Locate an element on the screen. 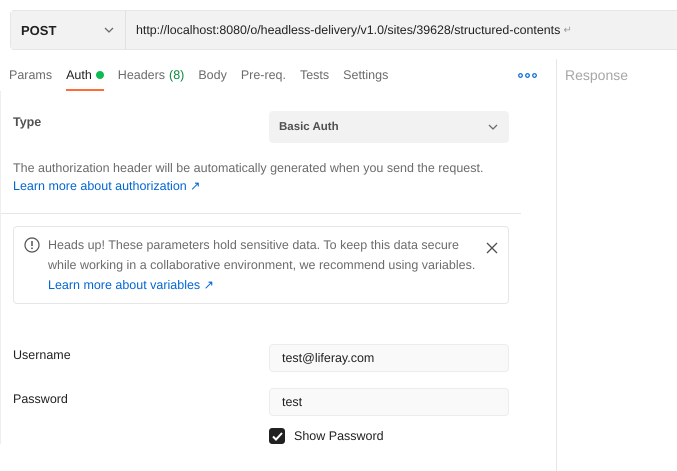 The width and height of the screenshot is (677, 471). more-icon is located at coordinates (527, 75).